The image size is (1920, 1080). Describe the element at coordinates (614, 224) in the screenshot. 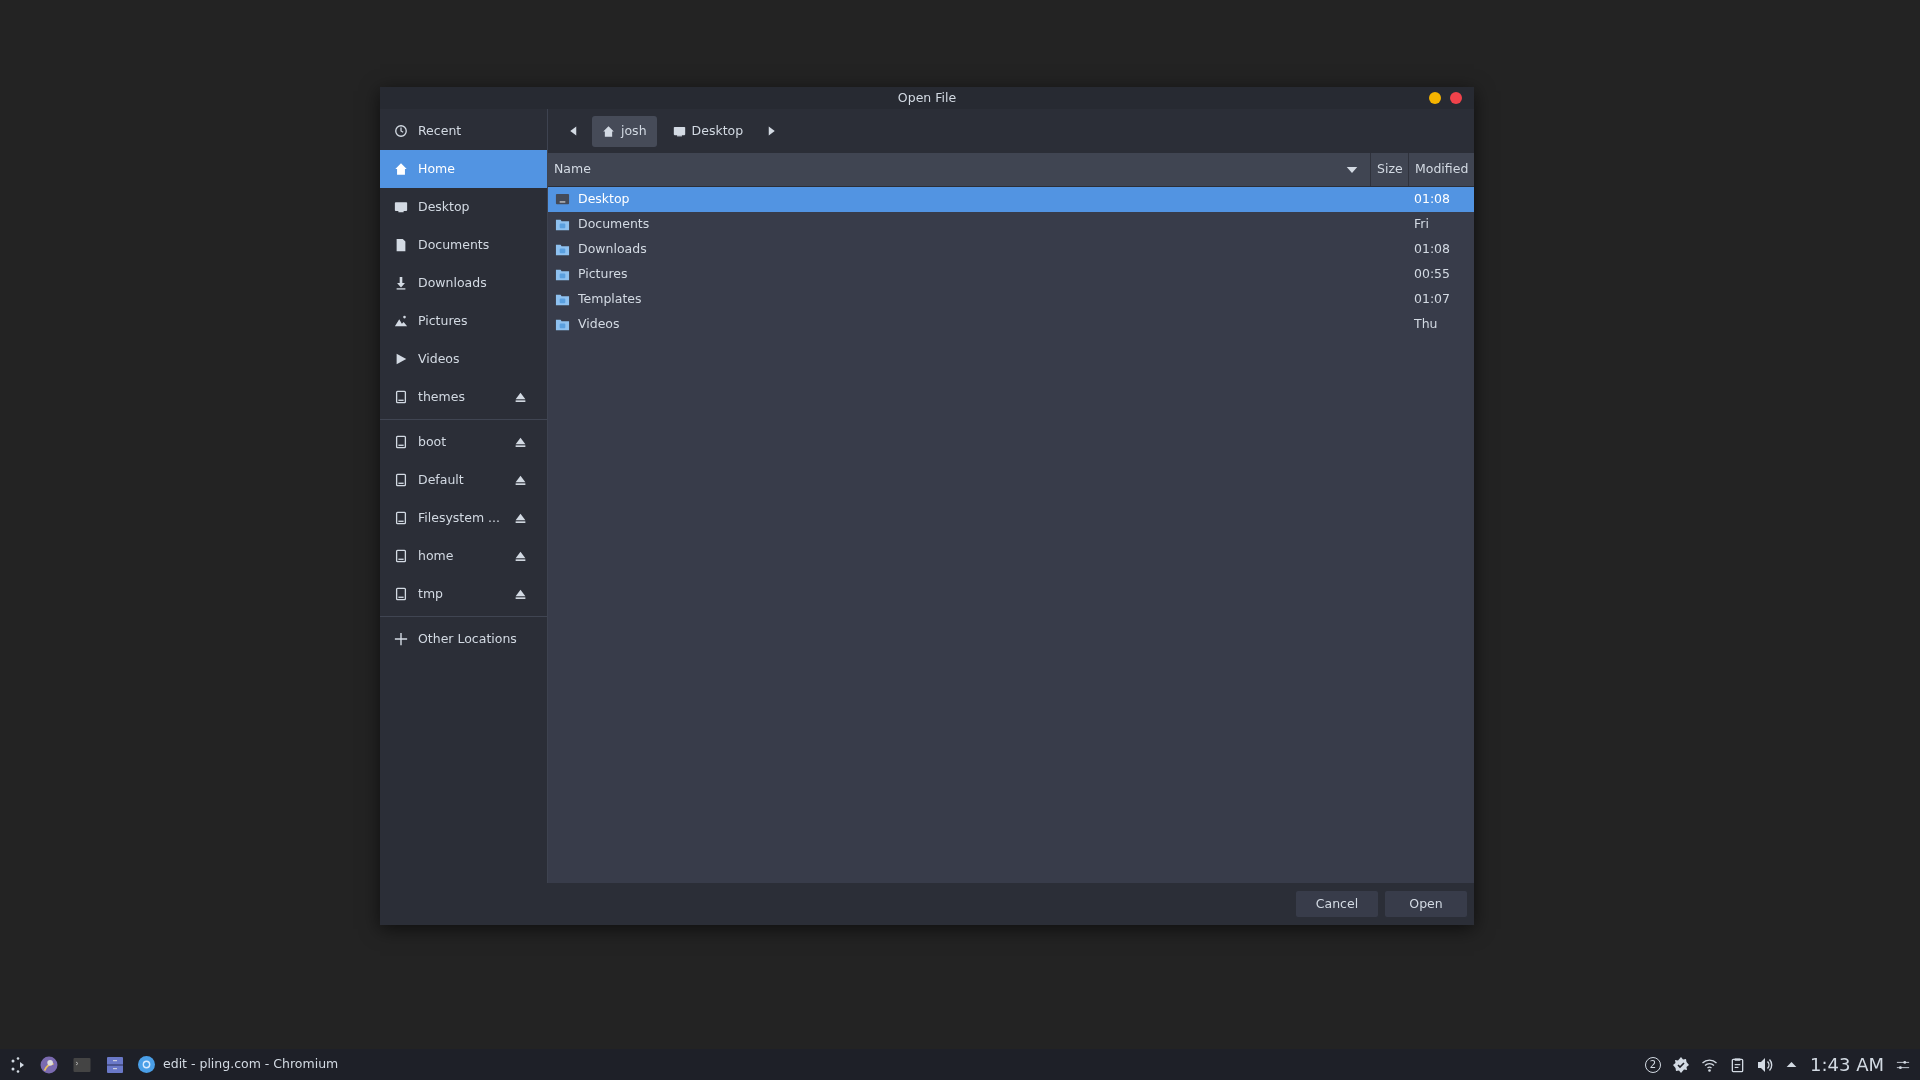

I see `file-name: Documents` at that location.